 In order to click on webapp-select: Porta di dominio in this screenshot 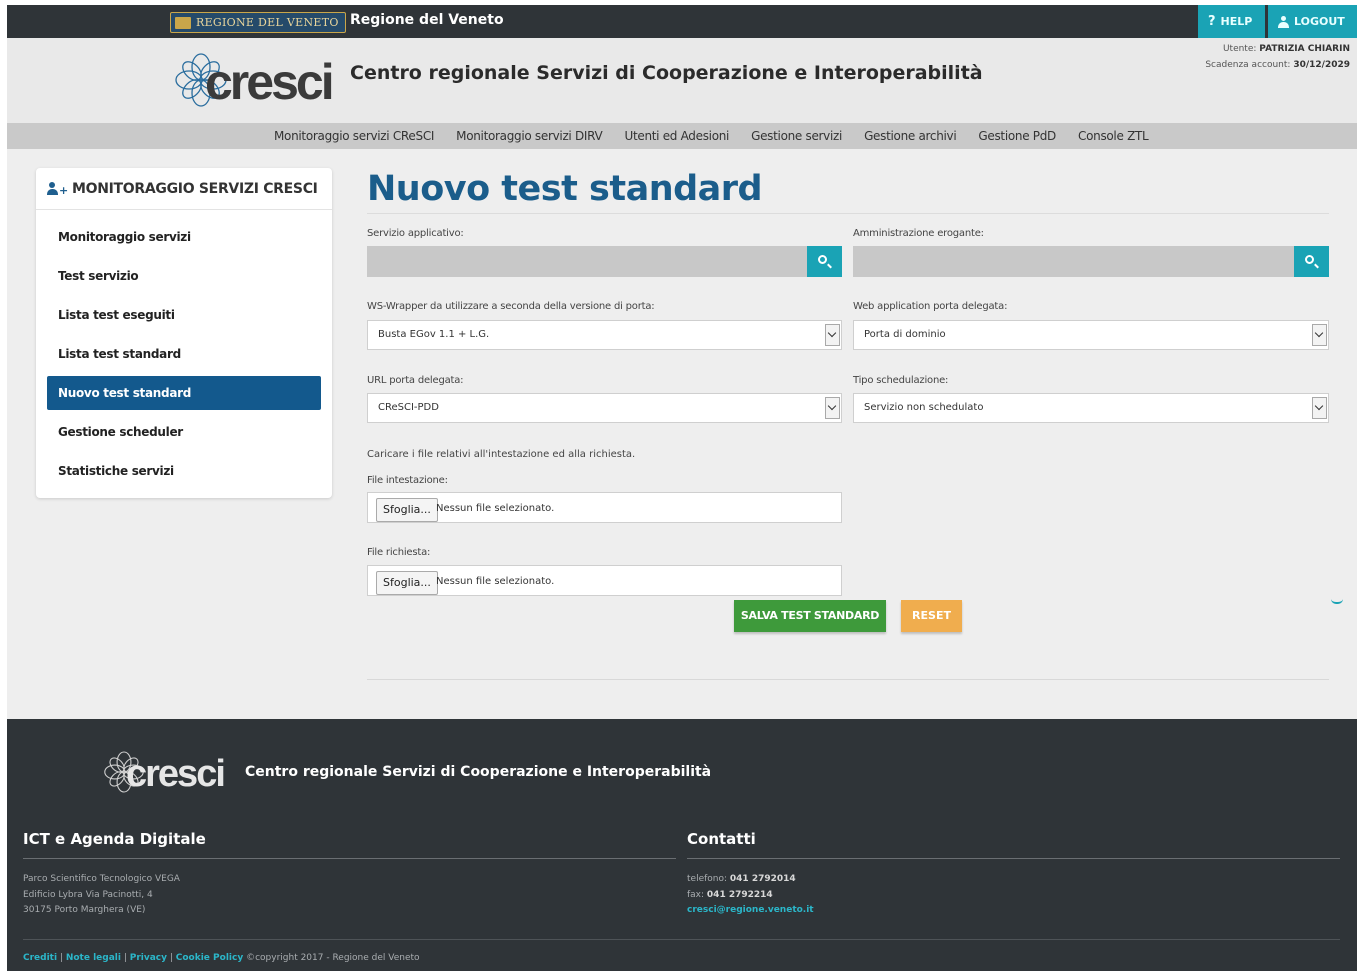, I will do `click(1091, 335)`.